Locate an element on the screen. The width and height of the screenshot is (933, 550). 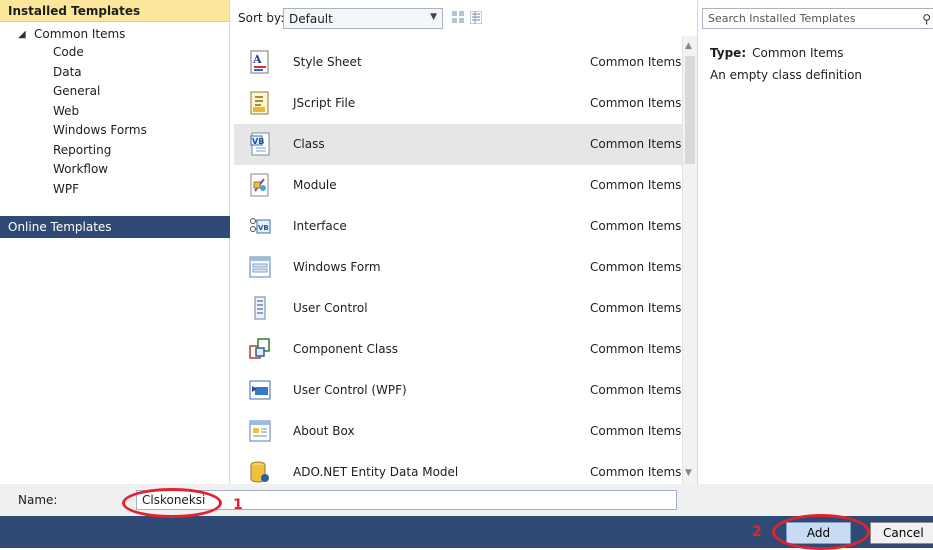
entity-data-model-icon is located at coordinates (259, 472).